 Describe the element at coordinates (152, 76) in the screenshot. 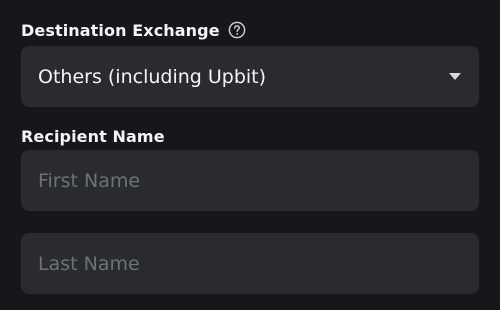

I see `destination-exchange-selected-value: Others (including Upbit)` at that location.